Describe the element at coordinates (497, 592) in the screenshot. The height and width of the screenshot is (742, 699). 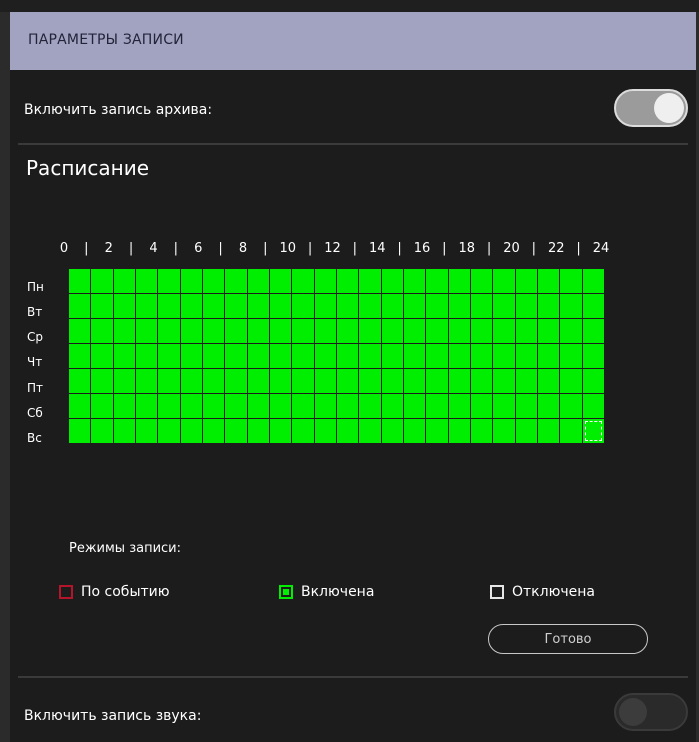
I see `mode-off-checkbox` at that location.